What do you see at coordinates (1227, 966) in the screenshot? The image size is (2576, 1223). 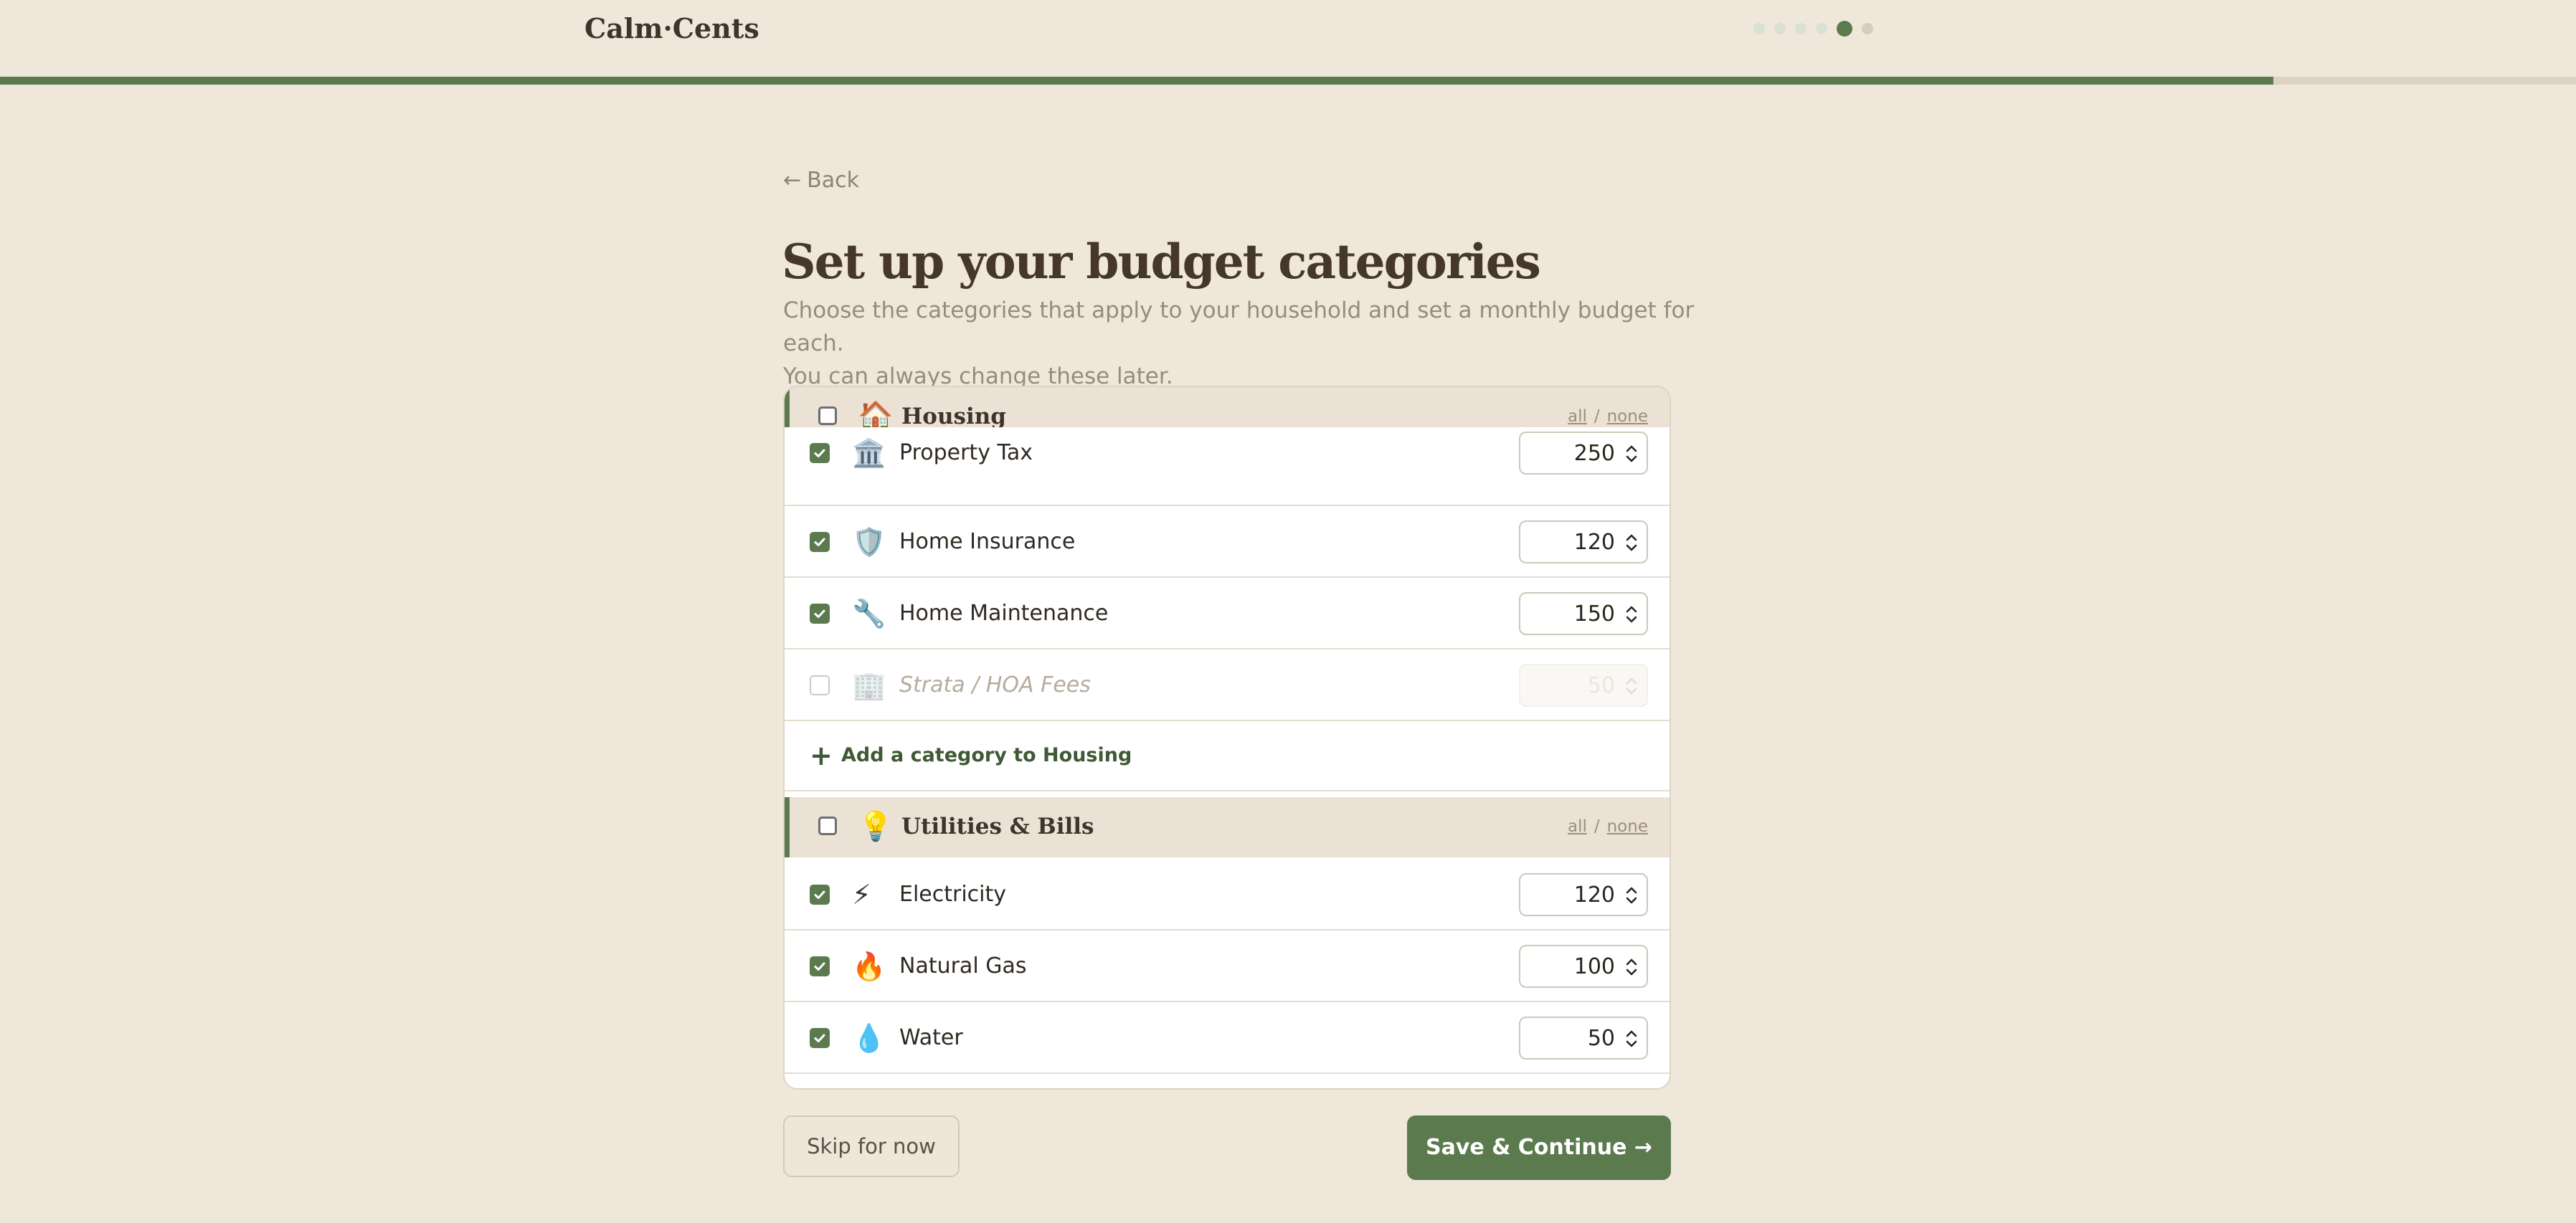 I see `category-row-natural-gas: 🔥 Natural Gas 100` at bounding box center [1227, 966].